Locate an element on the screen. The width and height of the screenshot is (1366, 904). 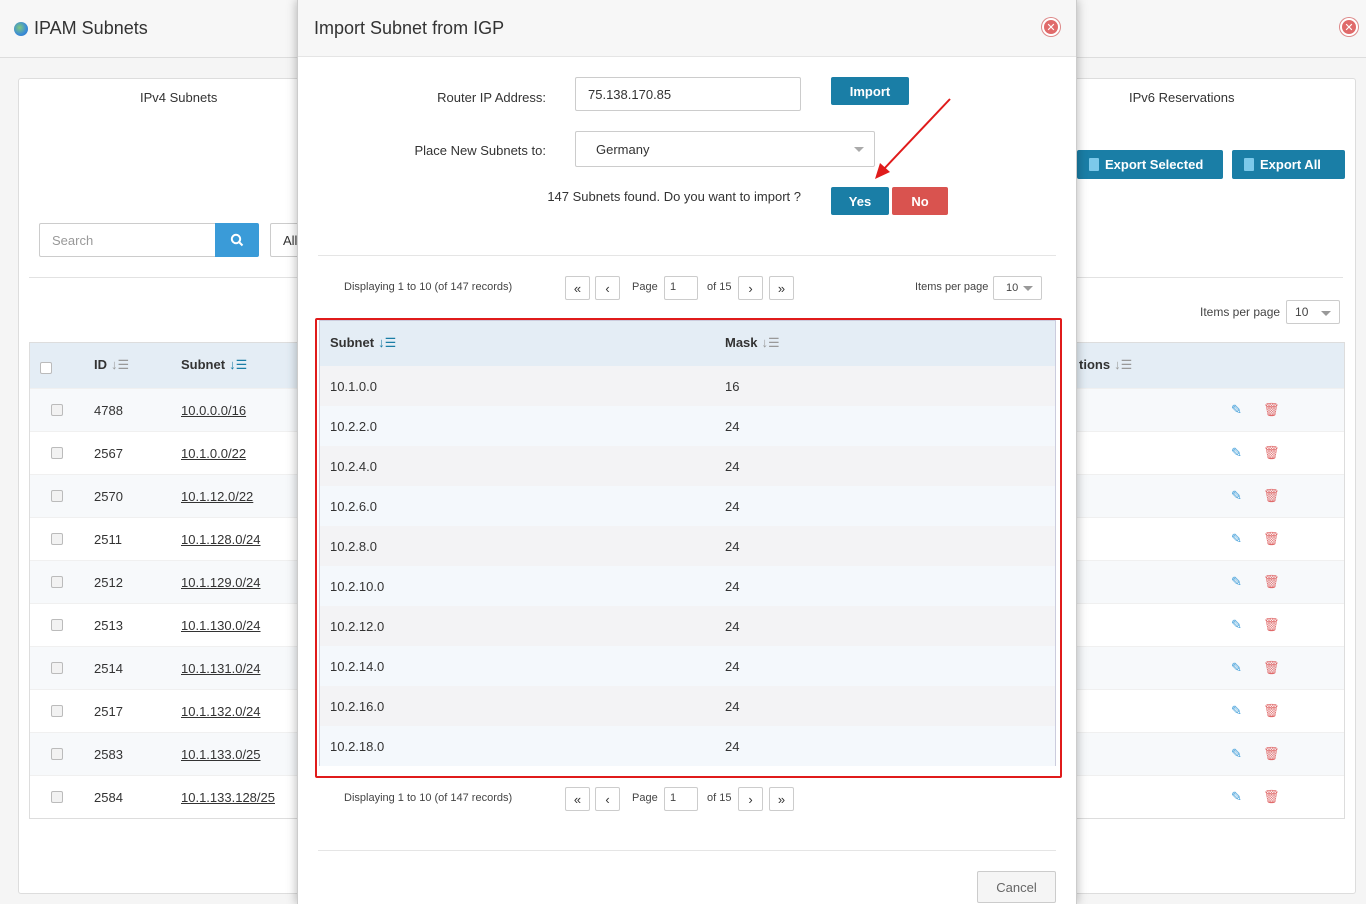
column-header-actions: tions ↓☰ is located at coordinates (1105, 365).